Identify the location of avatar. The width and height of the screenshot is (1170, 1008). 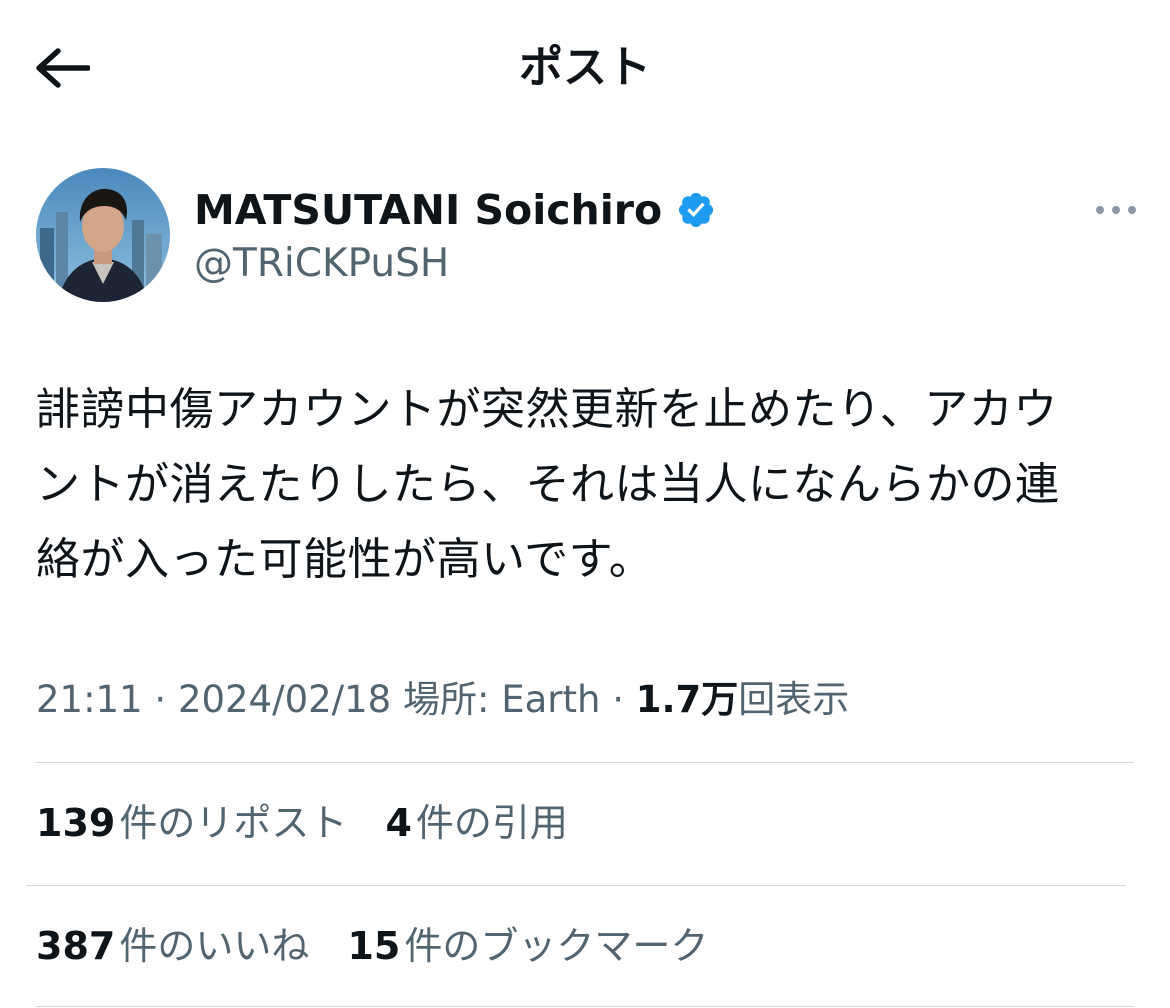
(103, 235).